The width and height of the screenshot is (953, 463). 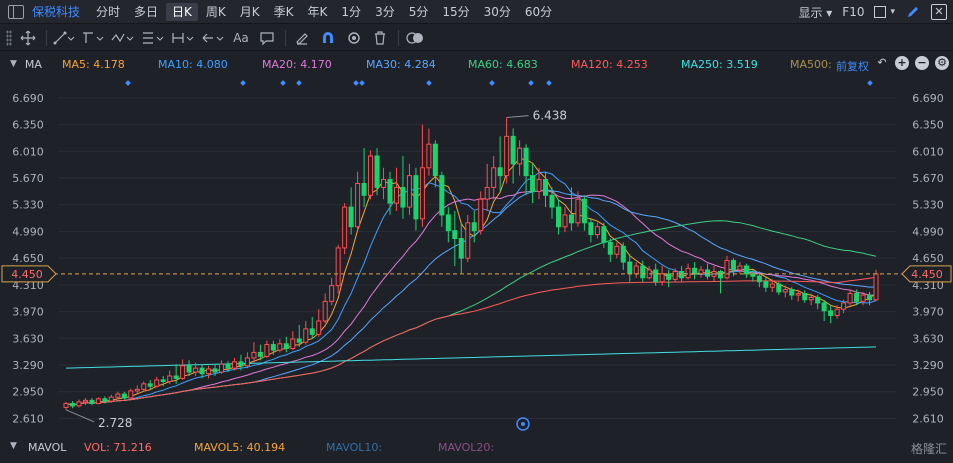 I want to click on y-tick-label-left: 6.010, so click(x=28, y=151).